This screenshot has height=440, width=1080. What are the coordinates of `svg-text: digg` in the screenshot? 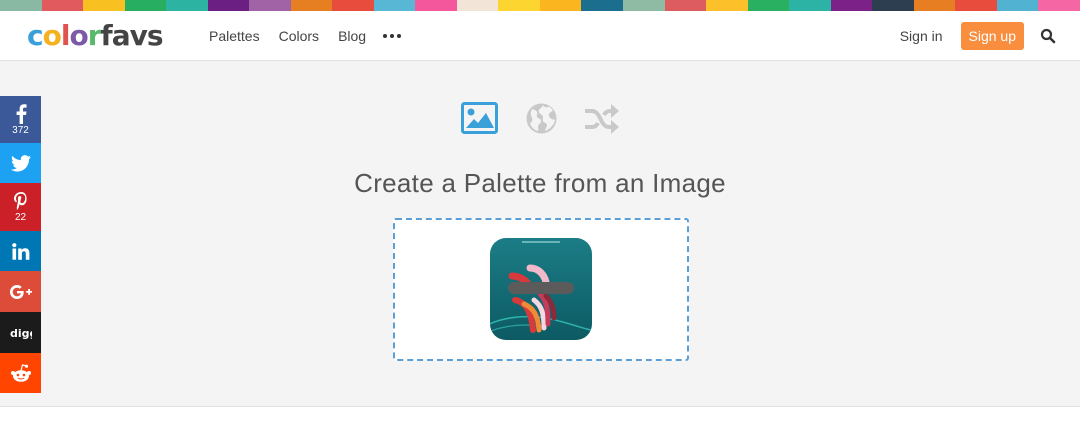 It's located at (21, 333).